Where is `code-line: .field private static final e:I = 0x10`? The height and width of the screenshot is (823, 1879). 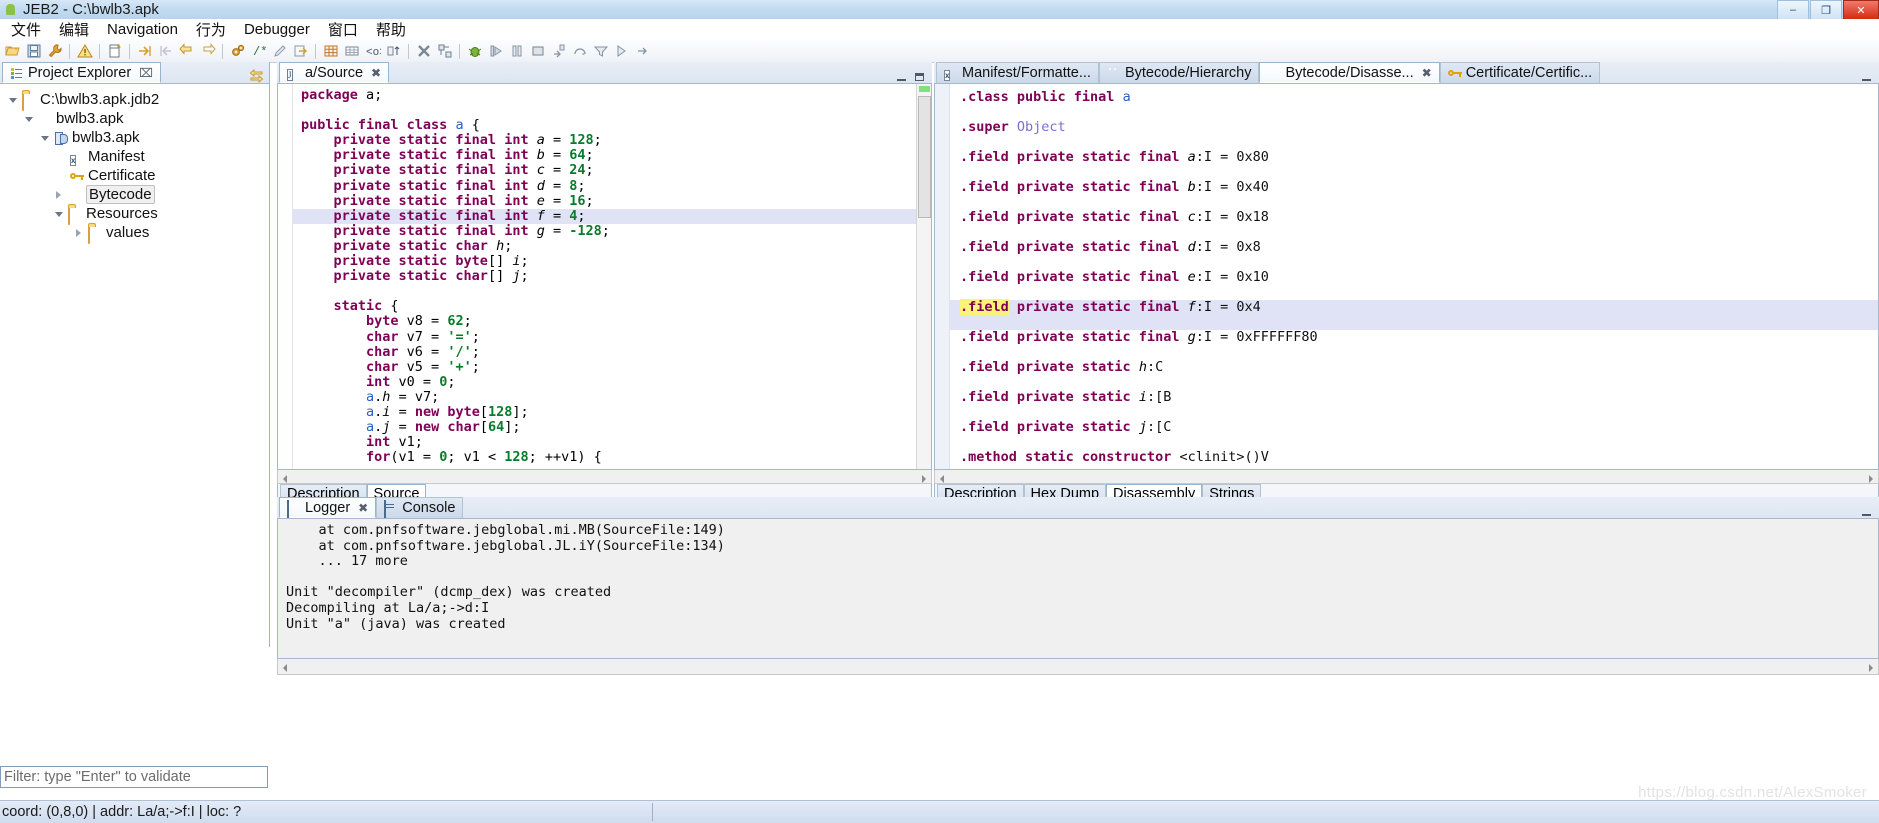
code-line: .field private static final e:I = 0x10 is located at coordinates (1414, 285).